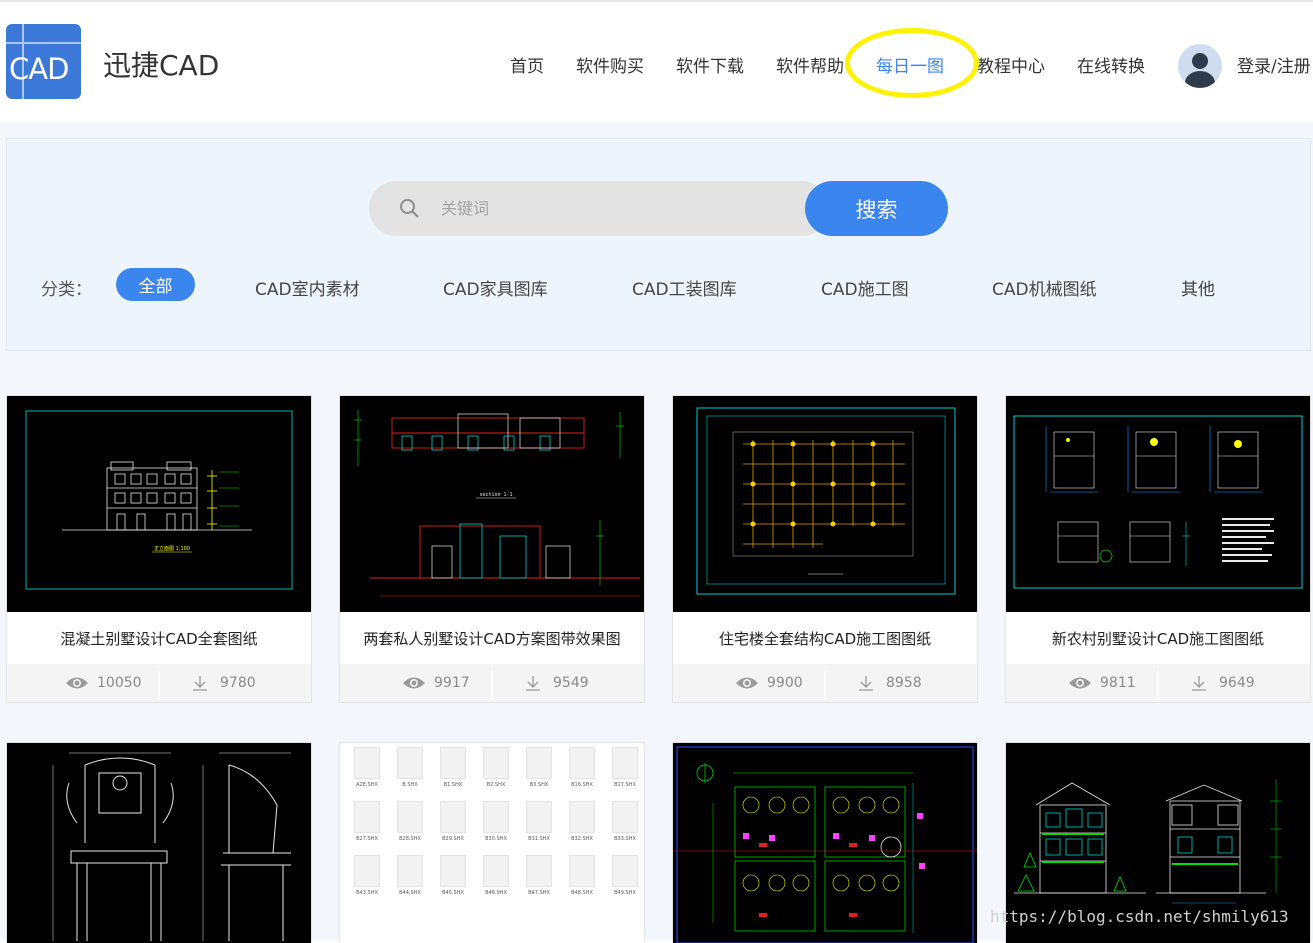 This screenshot has width=1313, height=943. What do you see at coordinates (410, 785) in the screenshot?
I see `file-name: B.SHX` at bounding box center [410, 785].